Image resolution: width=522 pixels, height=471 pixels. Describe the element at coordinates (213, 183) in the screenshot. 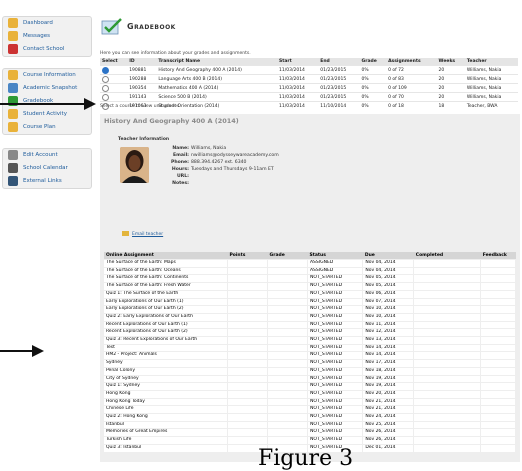

I see `teacher-field: Notes:` at that location.